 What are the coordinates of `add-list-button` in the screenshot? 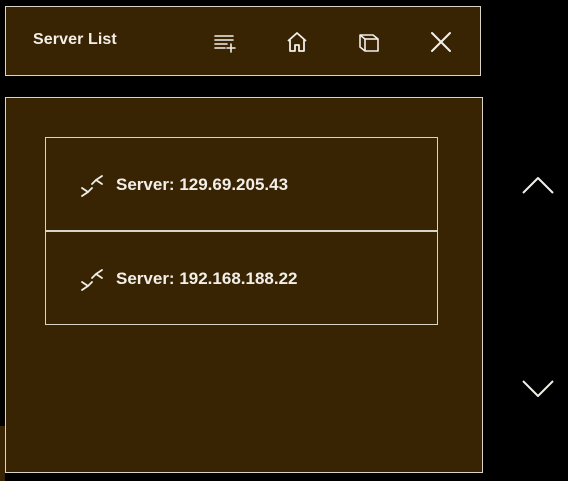 It's located at (225, 42).